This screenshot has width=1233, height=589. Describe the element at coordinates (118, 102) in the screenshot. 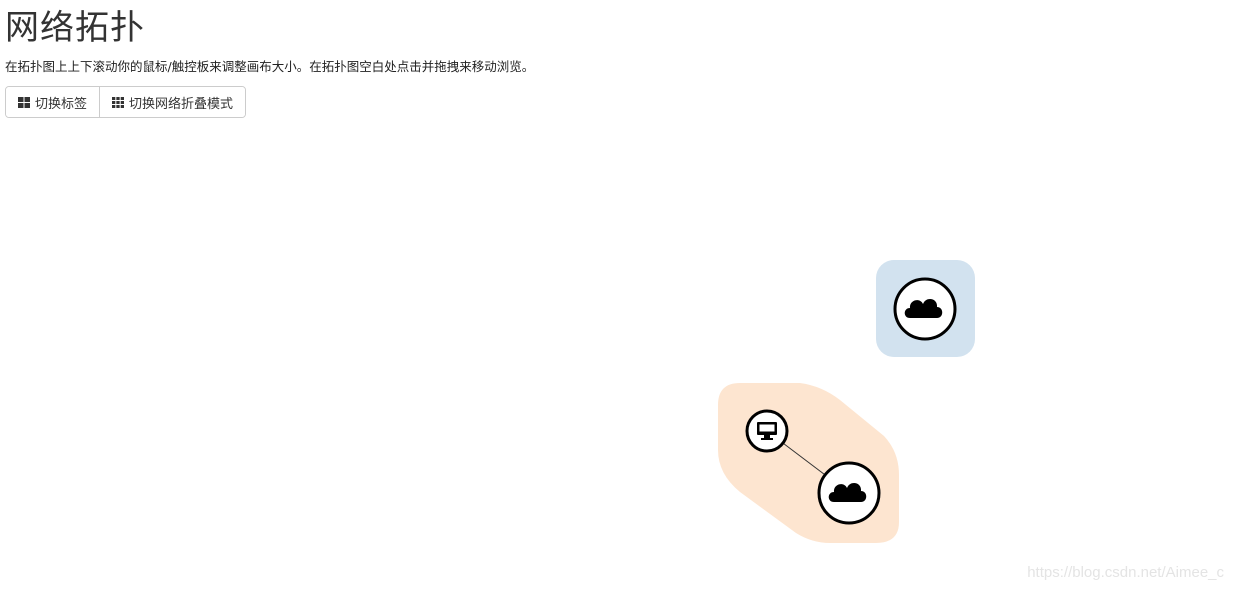

I see `th-icon` at that location.